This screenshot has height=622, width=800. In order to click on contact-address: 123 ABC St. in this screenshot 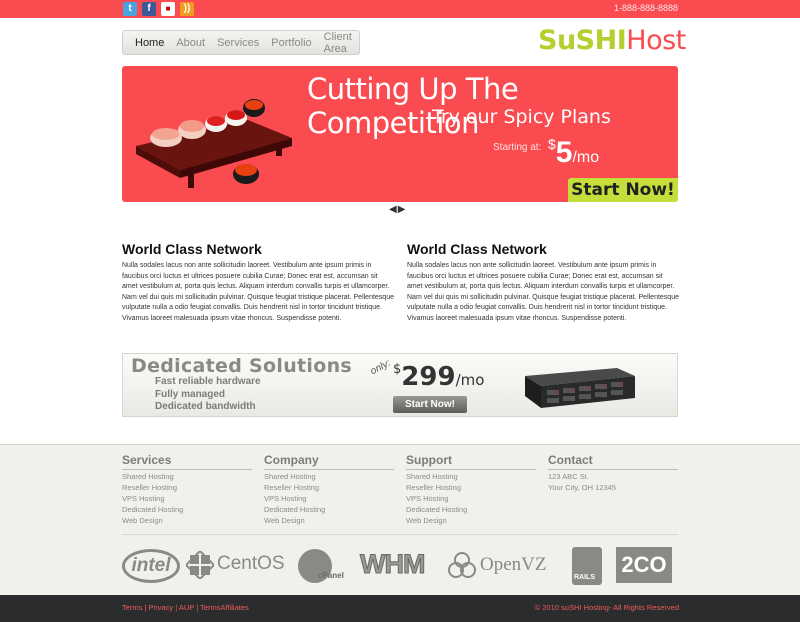, I will do `click(568, 476)`.